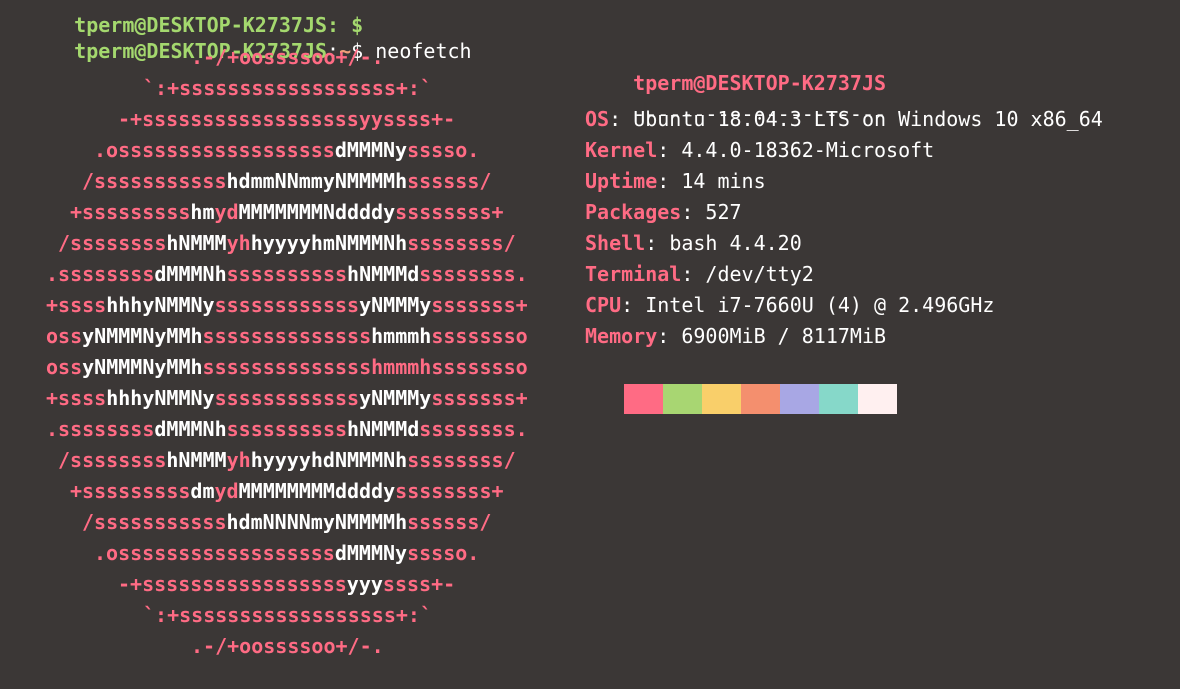  What do you see at coordinates (699, 274) in the screenshot?
I see `info-row-terminal: Terminal: /dev/tty2` at bounding box center [699, 274].